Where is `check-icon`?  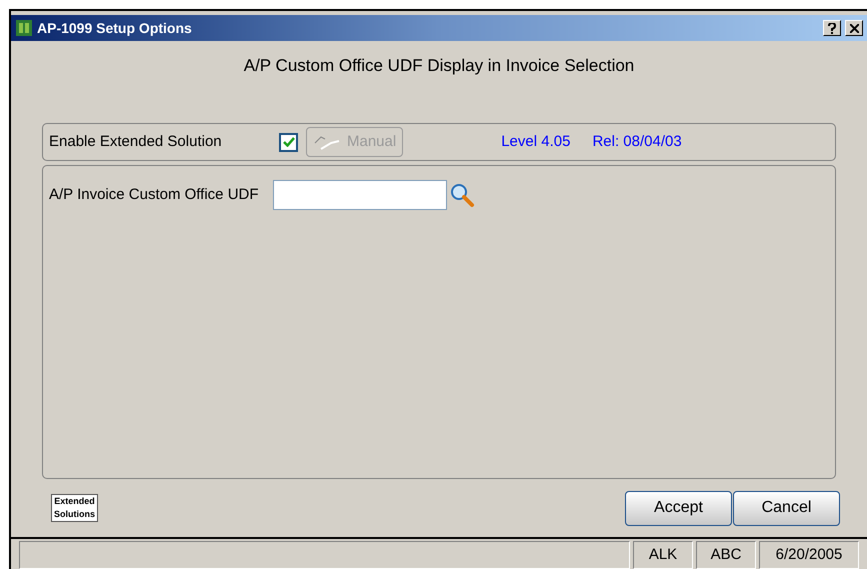 check-icon is located at coordinates (288, 142).